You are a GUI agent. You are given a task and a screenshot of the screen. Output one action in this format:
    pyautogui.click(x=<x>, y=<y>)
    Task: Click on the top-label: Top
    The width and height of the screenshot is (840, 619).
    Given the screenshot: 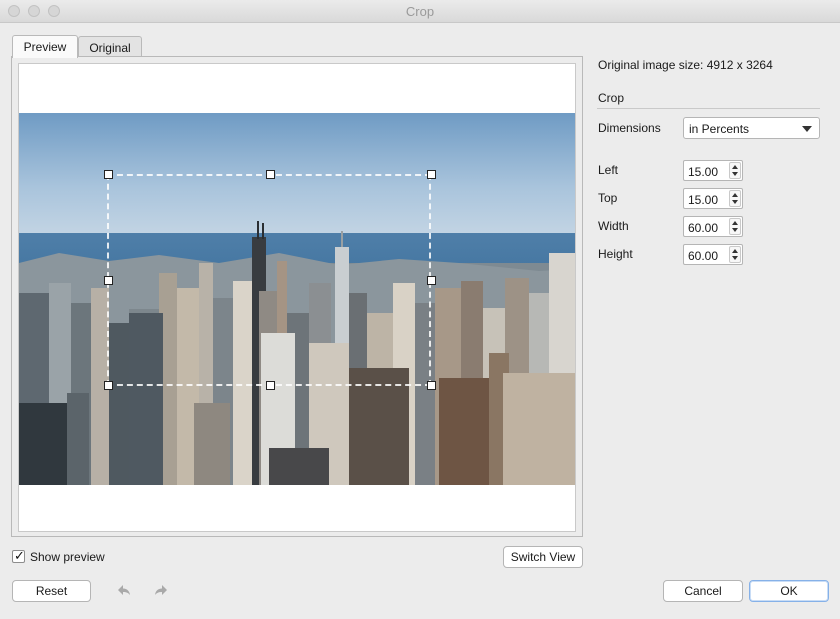 What is the action you would take?
    pyautogui.click(x=608, y=198)
    